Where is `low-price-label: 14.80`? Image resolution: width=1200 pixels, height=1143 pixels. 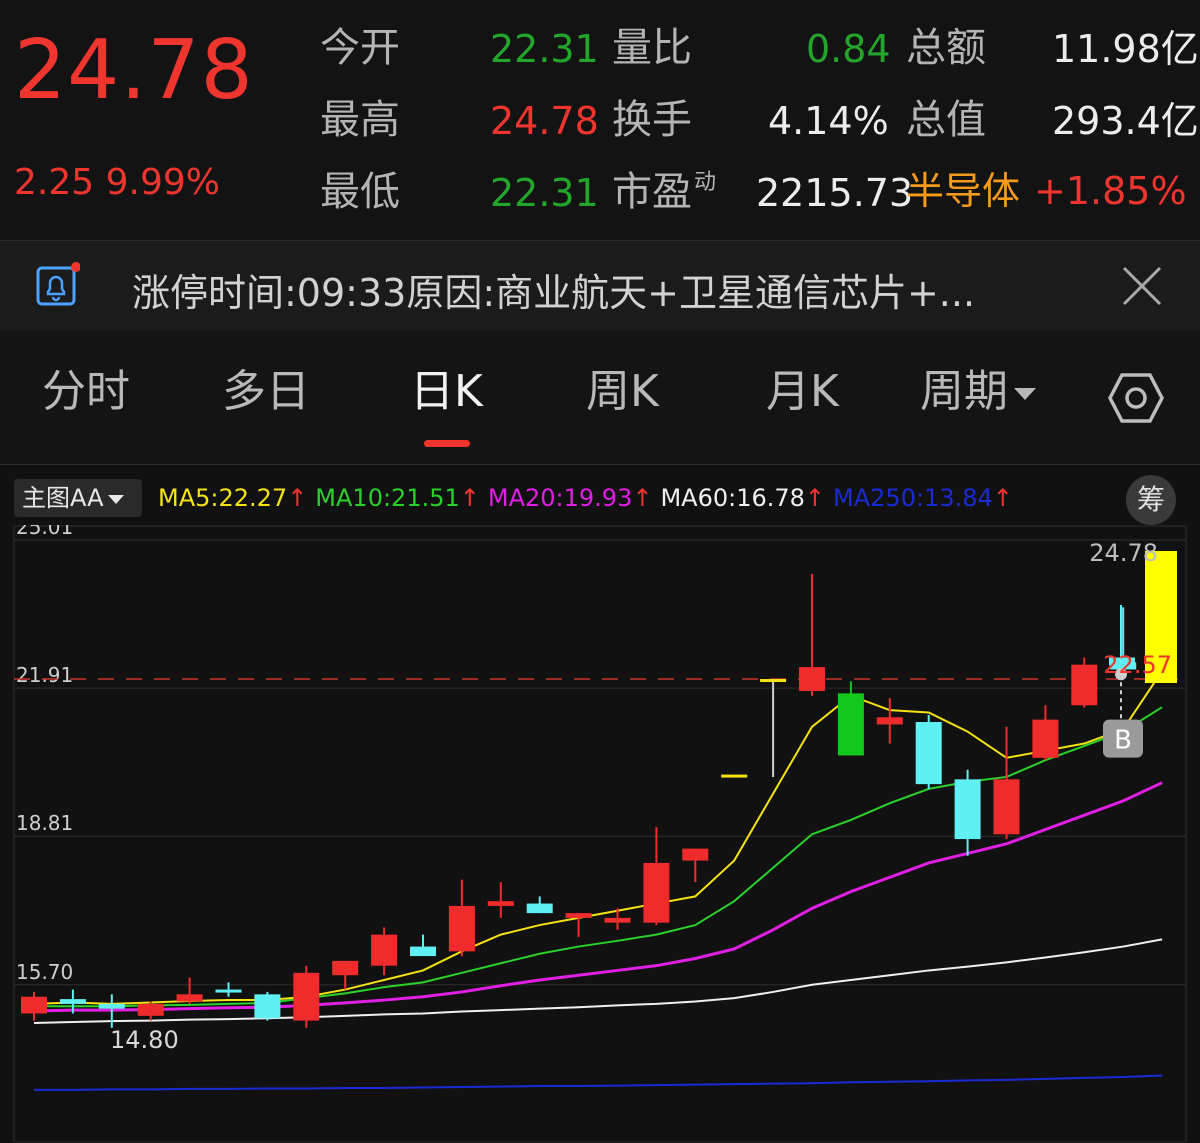
low-price-label: 14.80 is located at coordinates (144, 1040).